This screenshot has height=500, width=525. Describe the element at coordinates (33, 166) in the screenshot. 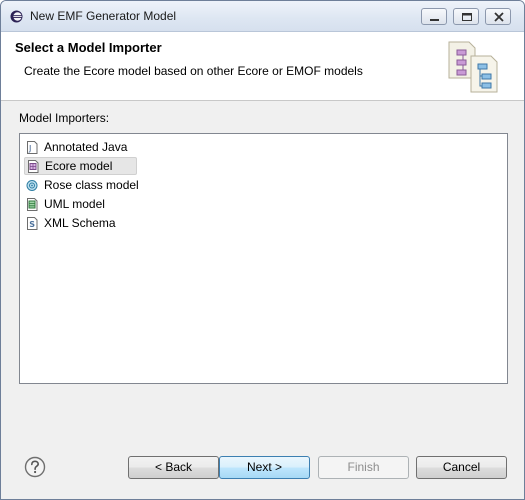

I see `ecore-icon` at that location.